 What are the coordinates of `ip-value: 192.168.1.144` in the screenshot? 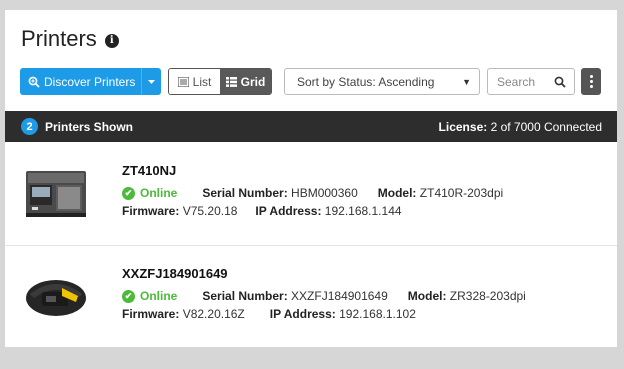 It's located at (363, 211).